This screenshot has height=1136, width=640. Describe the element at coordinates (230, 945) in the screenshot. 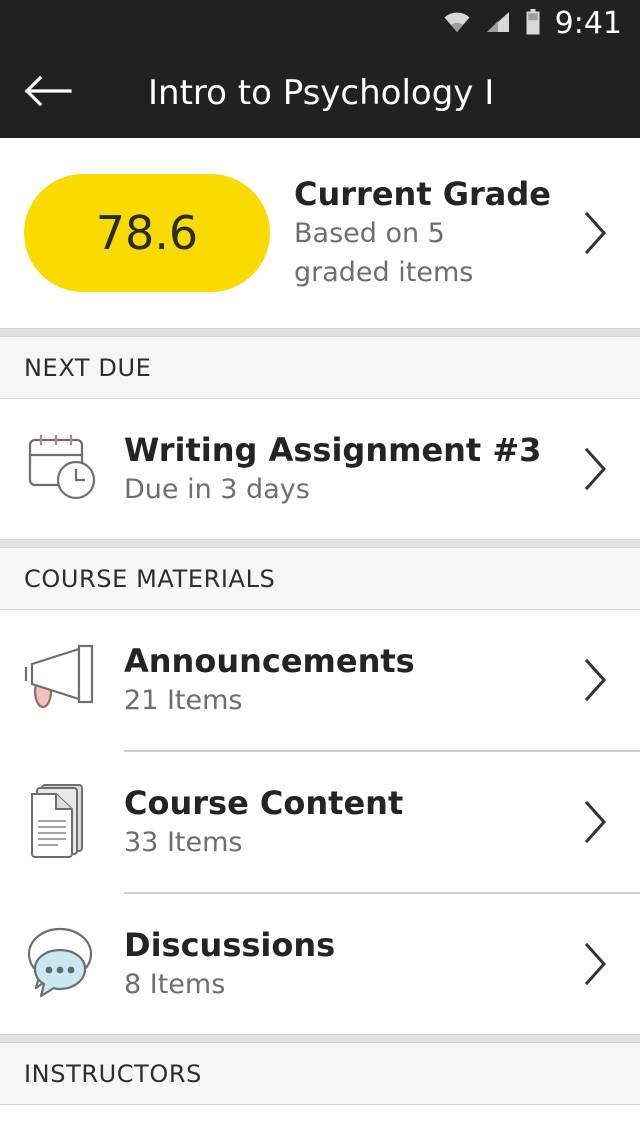

I see `list-item-title: Discussions` at that location.